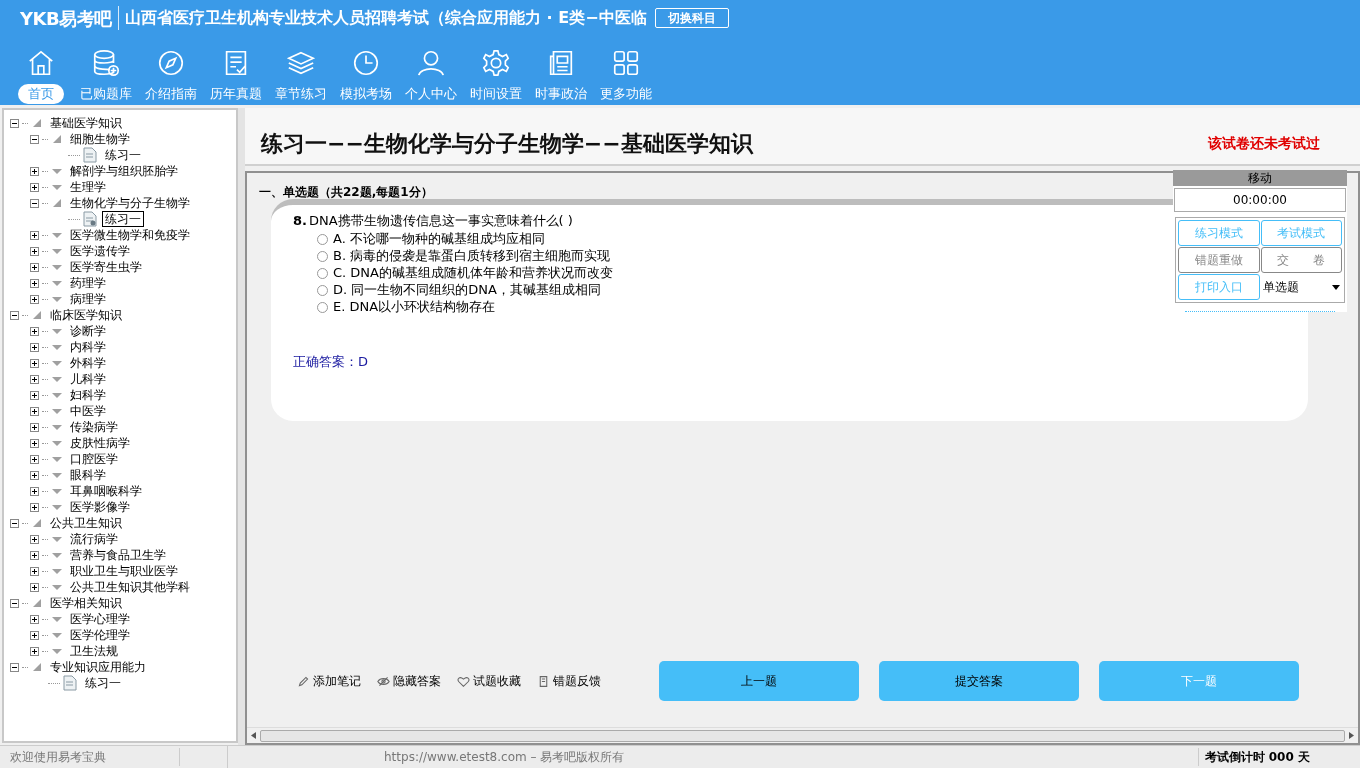 This screenshot has width=1360, height=768. What do you see at coordinates (1351, 735) in the screenshot?
I see `scroll-right-icon` at bounding box center [1351, 735].